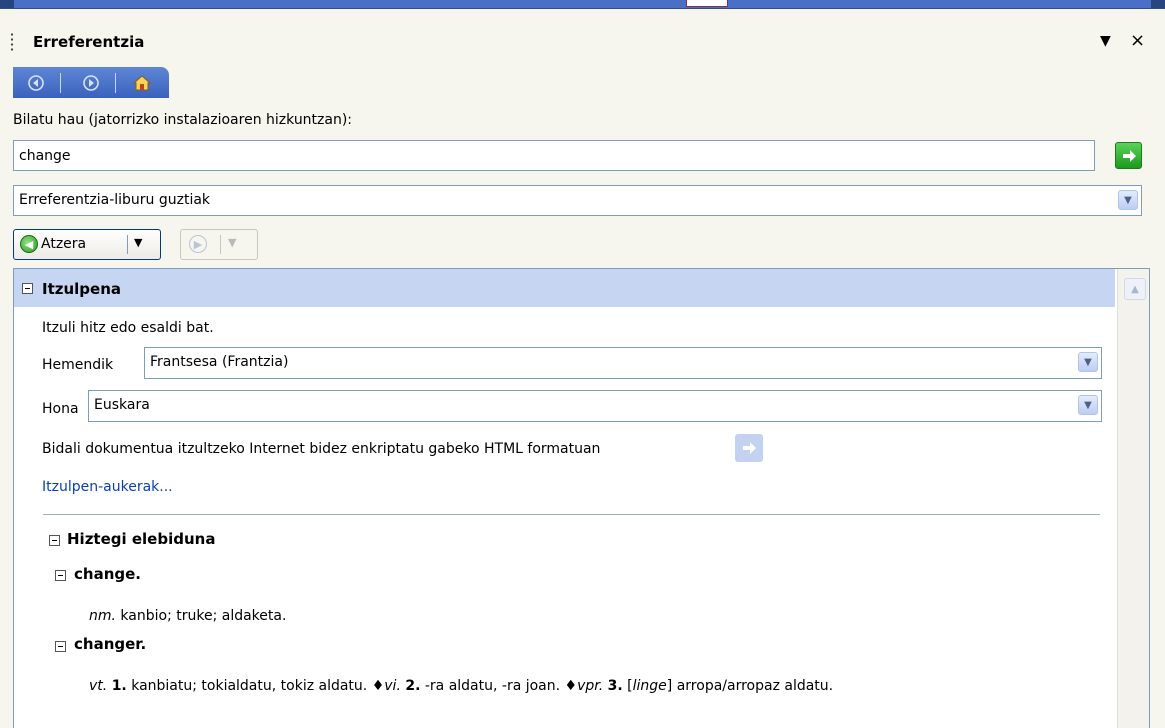 The width and height of the screenshot is (1165, 728). I want to click on send-arrow-icon, so click(749, 448).